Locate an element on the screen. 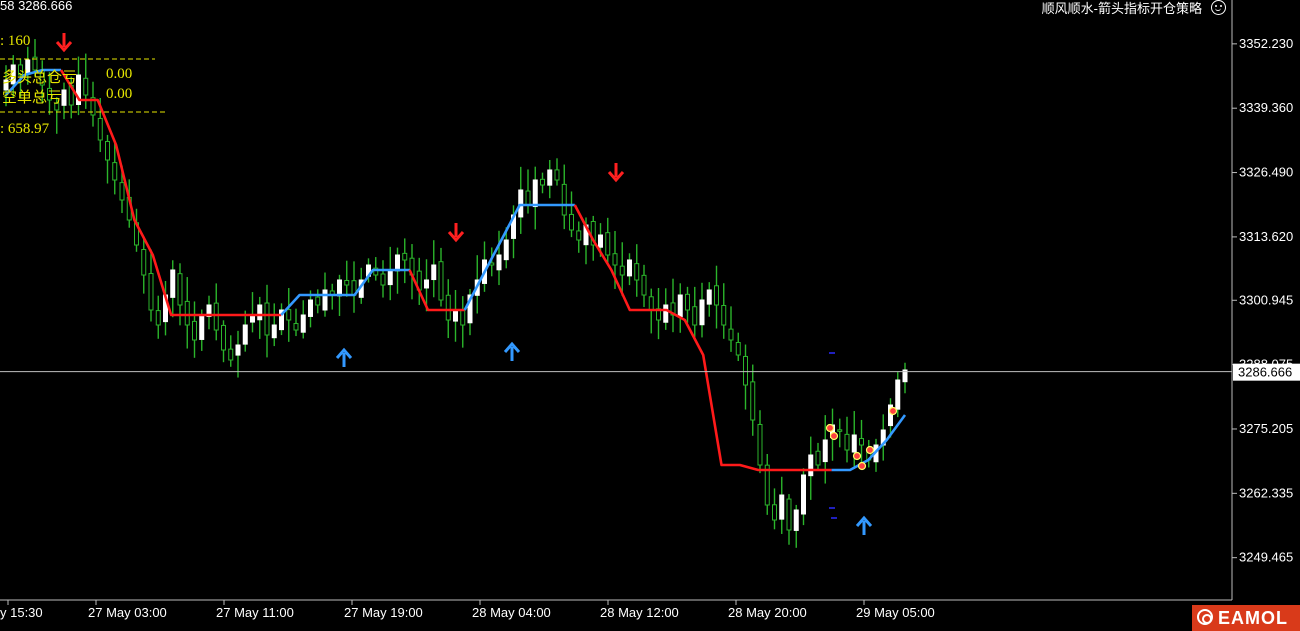 The height and width of the screenshot is (631, 1300). logo-text: EAMOL is located at coordinates (1253, 618).